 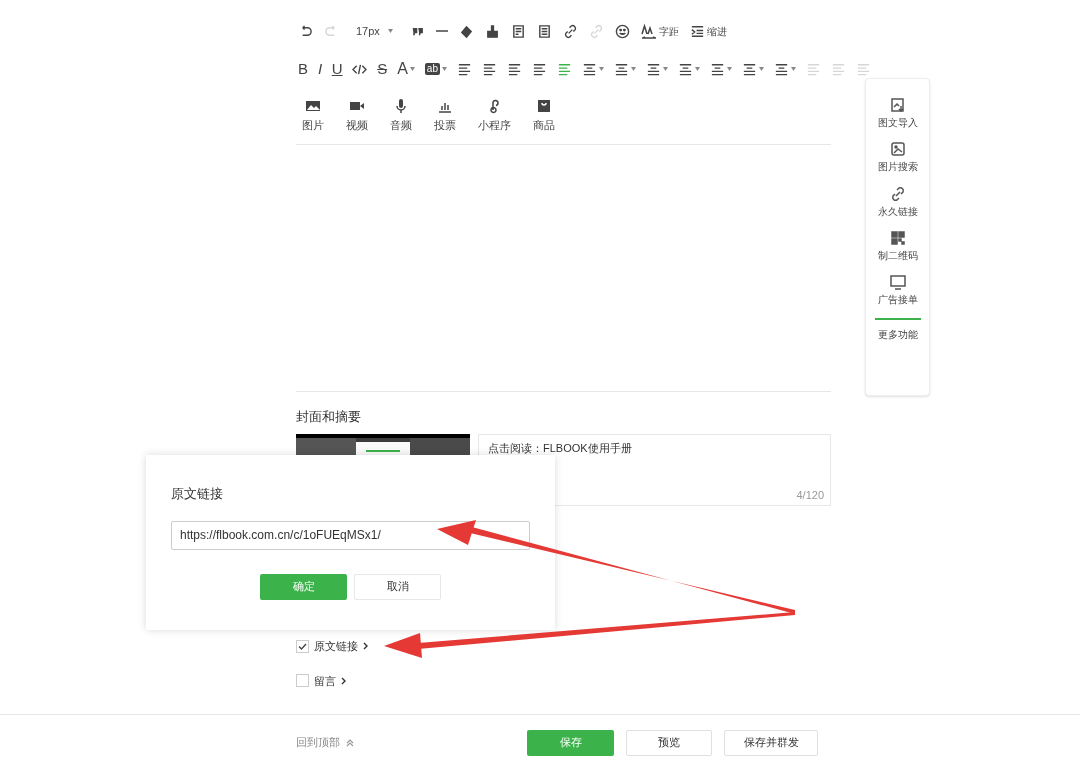 What do you see at coordinates (435, 69) in the screenshot?
I see `toolbar-button: ab` at bounding box center [435, 69].